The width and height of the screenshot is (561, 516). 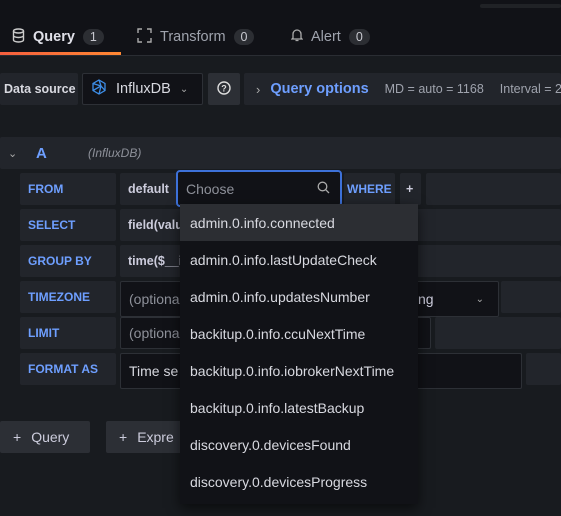 I want to click on dropdown-option: discovery.0.devicesFound, so click(x=299, y=444).